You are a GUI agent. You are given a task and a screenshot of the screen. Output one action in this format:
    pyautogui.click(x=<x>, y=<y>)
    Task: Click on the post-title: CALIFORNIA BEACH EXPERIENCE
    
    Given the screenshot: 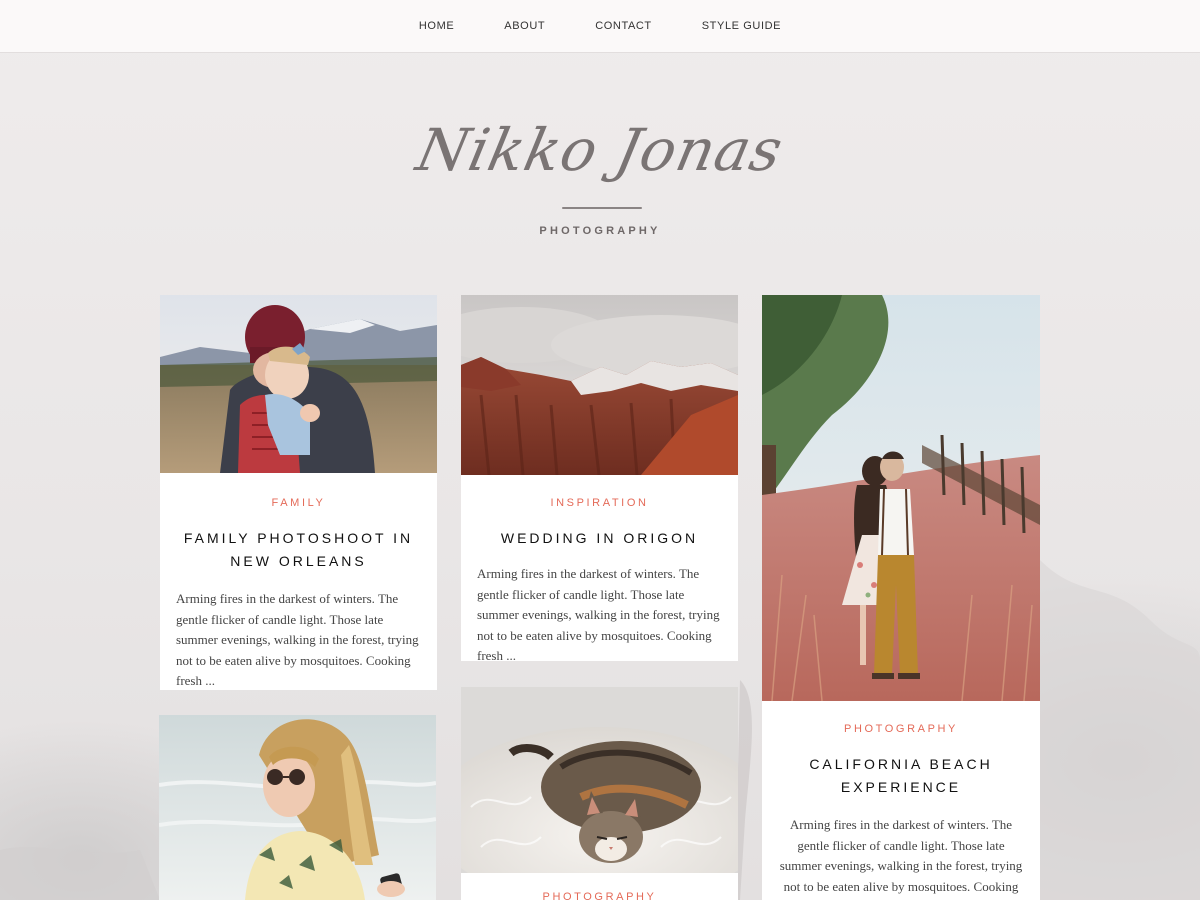 What is the action you would take?
    pyautogui.click(x=901, y=776)
    